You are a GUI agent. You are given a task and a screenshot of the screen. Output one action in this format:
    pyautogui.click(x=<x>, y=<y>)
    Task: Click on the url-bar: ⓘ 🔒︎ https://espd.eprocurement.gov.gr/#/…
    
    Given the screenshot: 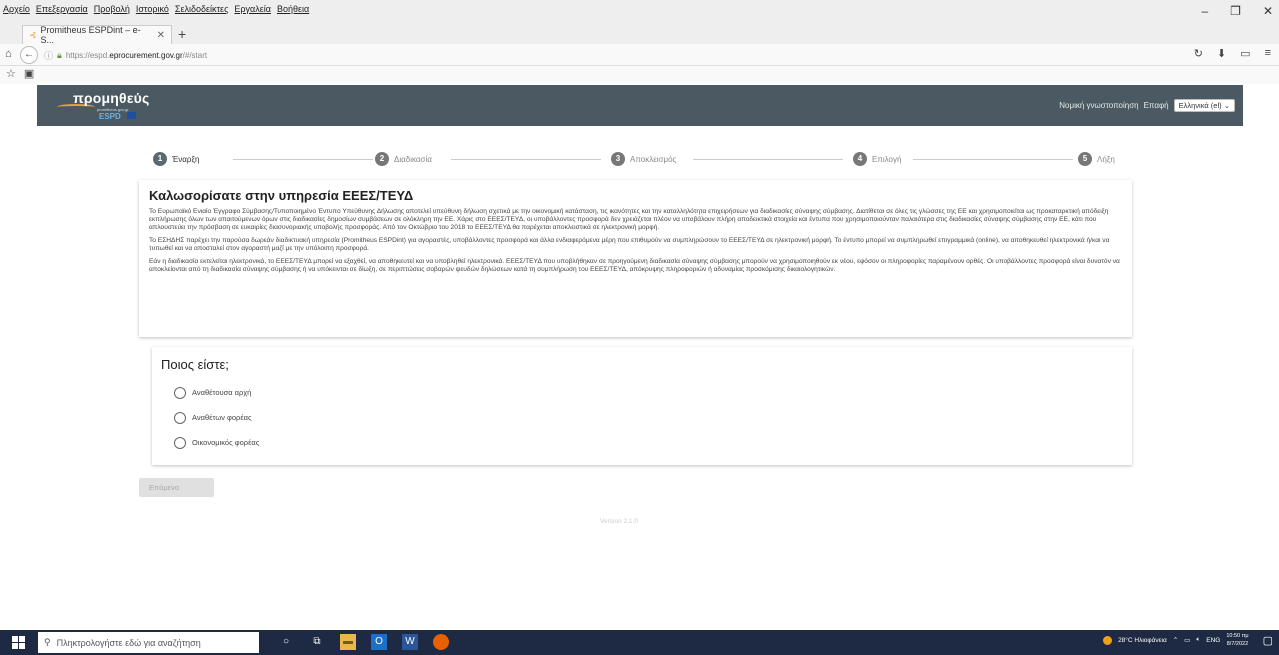 What is the action you would take?
    pyautogui.click(x=619, y=55)
    